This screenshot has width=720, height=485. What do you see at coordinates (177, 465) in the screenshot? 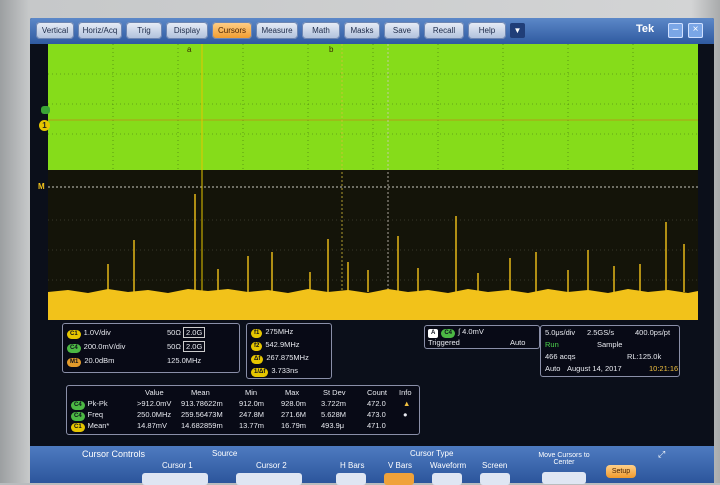
I see `cursor1-label: Cursor 1` at bounding box center [177, 465].